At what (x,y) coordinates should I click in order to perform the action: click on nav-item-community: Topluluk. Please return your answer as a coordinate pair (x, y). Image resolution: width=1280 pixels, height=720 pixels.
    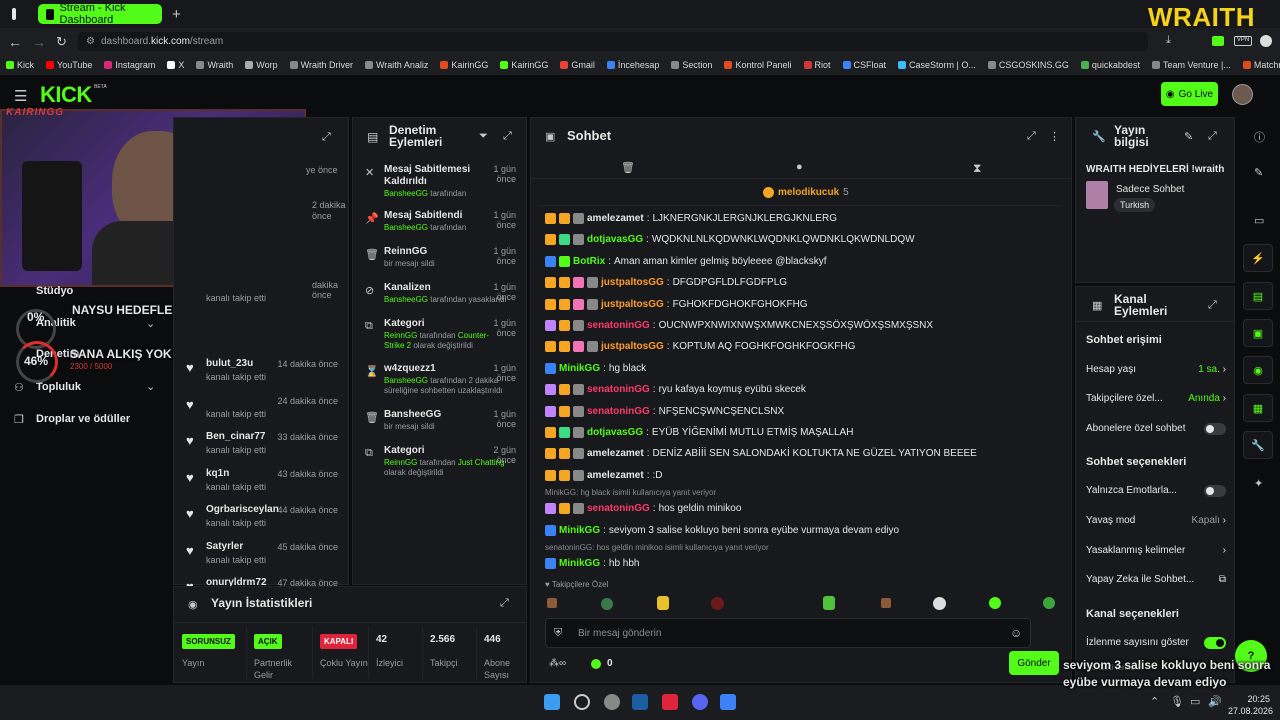
    Looking at the image, I should click on (58, 387).